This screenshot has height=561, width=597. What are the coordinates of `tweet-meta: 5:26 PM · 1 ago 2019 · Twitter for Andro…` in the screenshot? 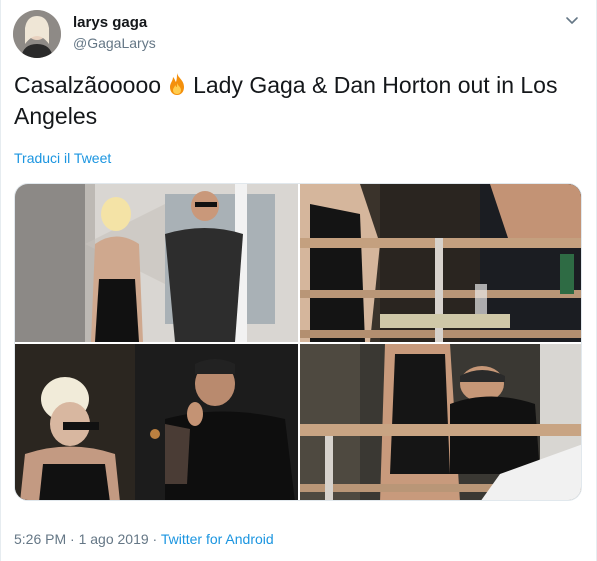 It's located at (144, 539).